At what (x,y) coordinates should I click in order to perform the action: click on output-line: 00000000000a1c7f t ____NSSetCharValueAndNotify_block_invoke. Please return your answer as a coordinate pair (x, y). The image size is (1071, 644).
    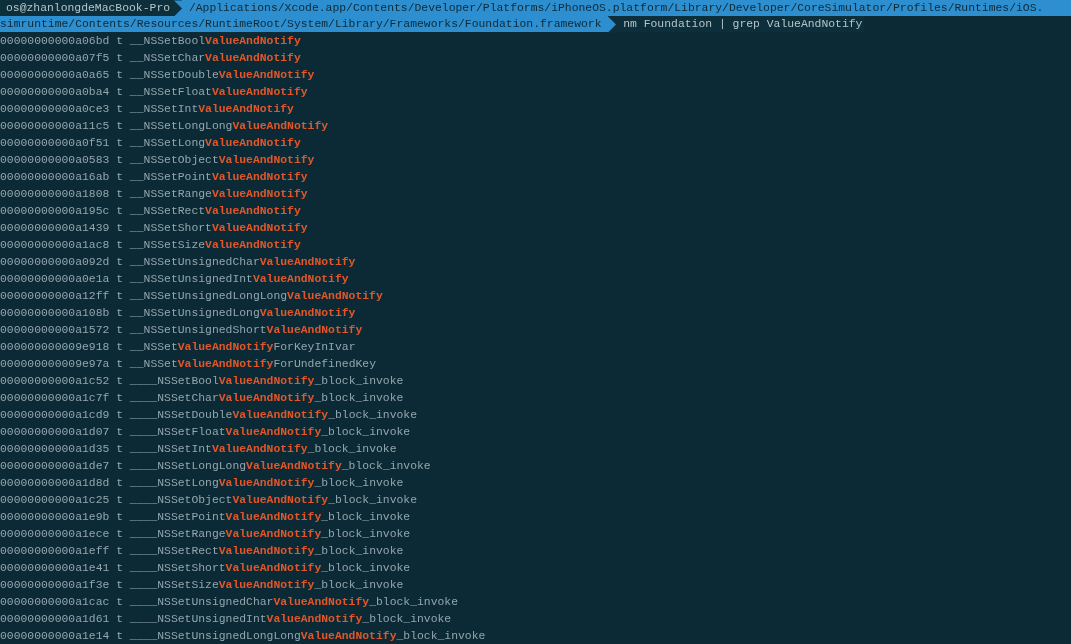
    Looking at the image, I should click on (202, 398).